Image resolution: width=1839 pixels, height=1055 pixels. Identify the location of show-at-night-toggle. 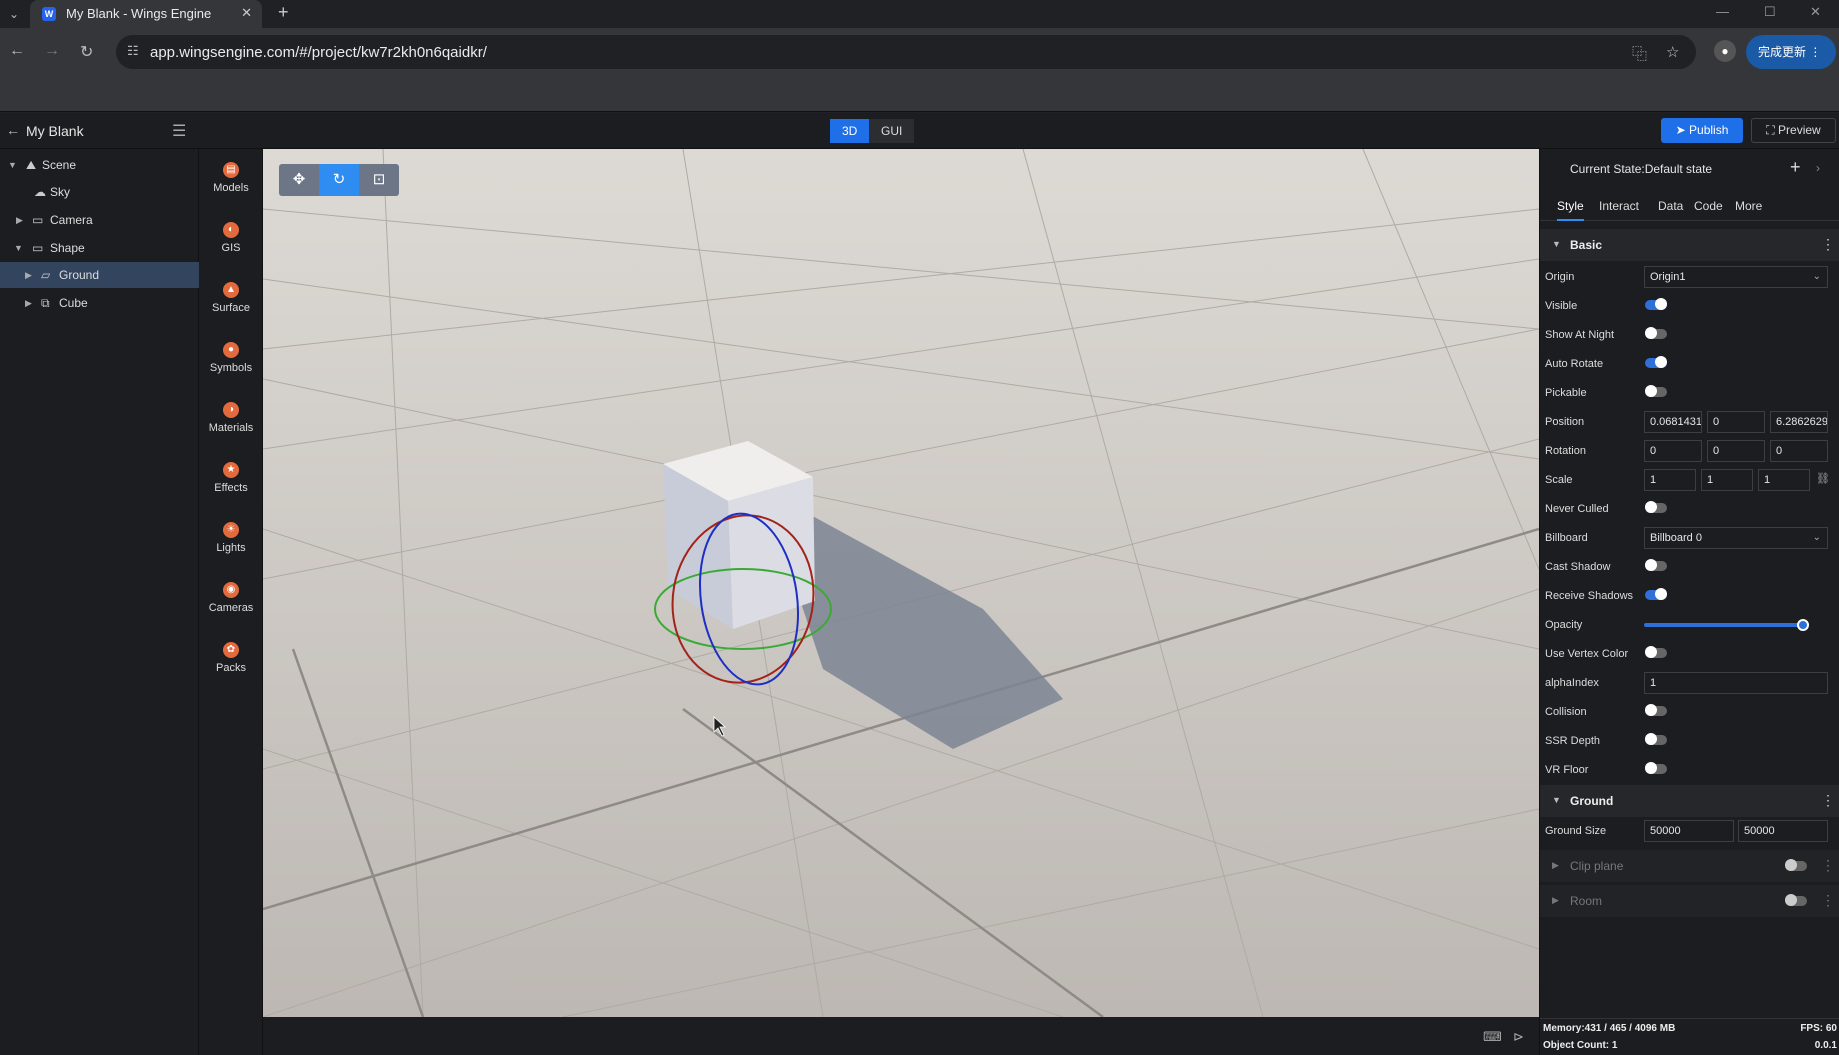
(1656, 333).